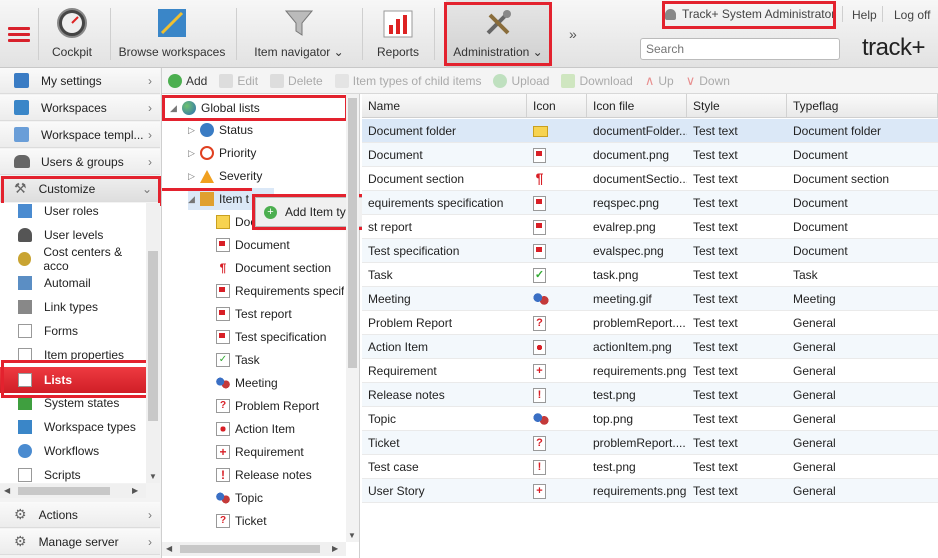 The width and height of the screenshot is (938, 558). I want to click on log-off-link: Log off, so click(912, 15).